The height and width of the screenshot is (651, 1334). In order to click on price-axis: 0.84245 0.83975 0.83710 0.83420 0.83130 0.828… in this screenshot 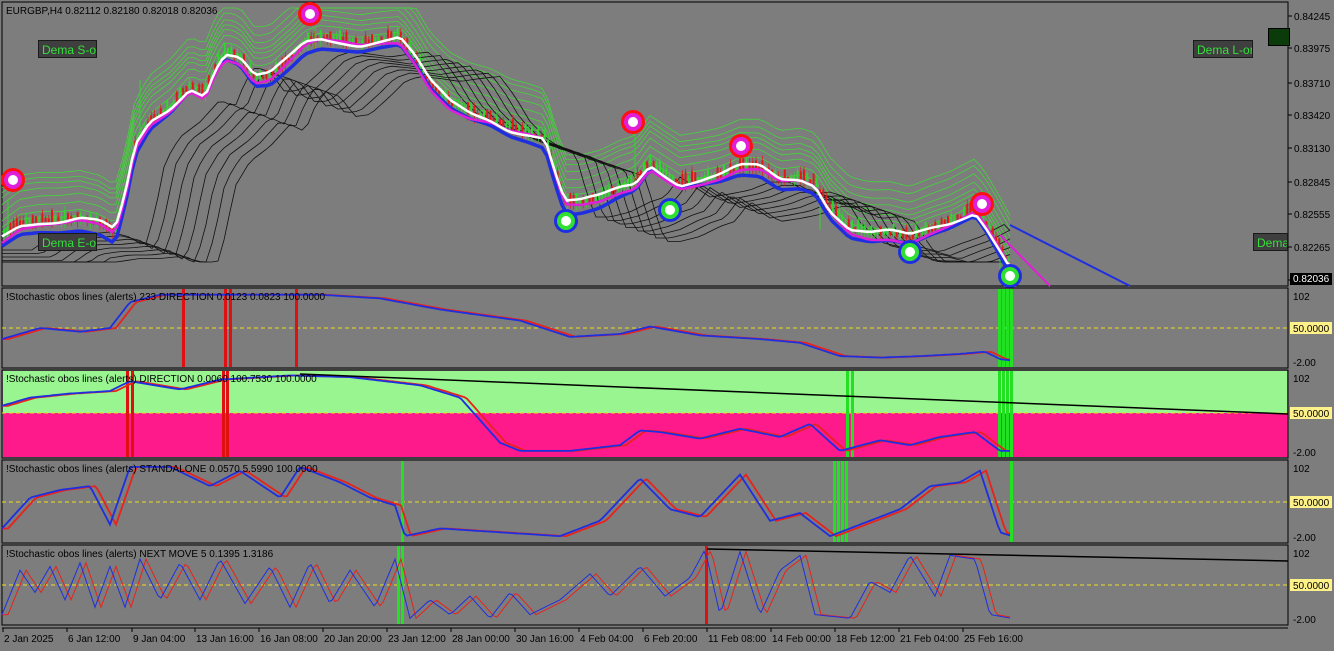, I will do `click(1309, 144)`.